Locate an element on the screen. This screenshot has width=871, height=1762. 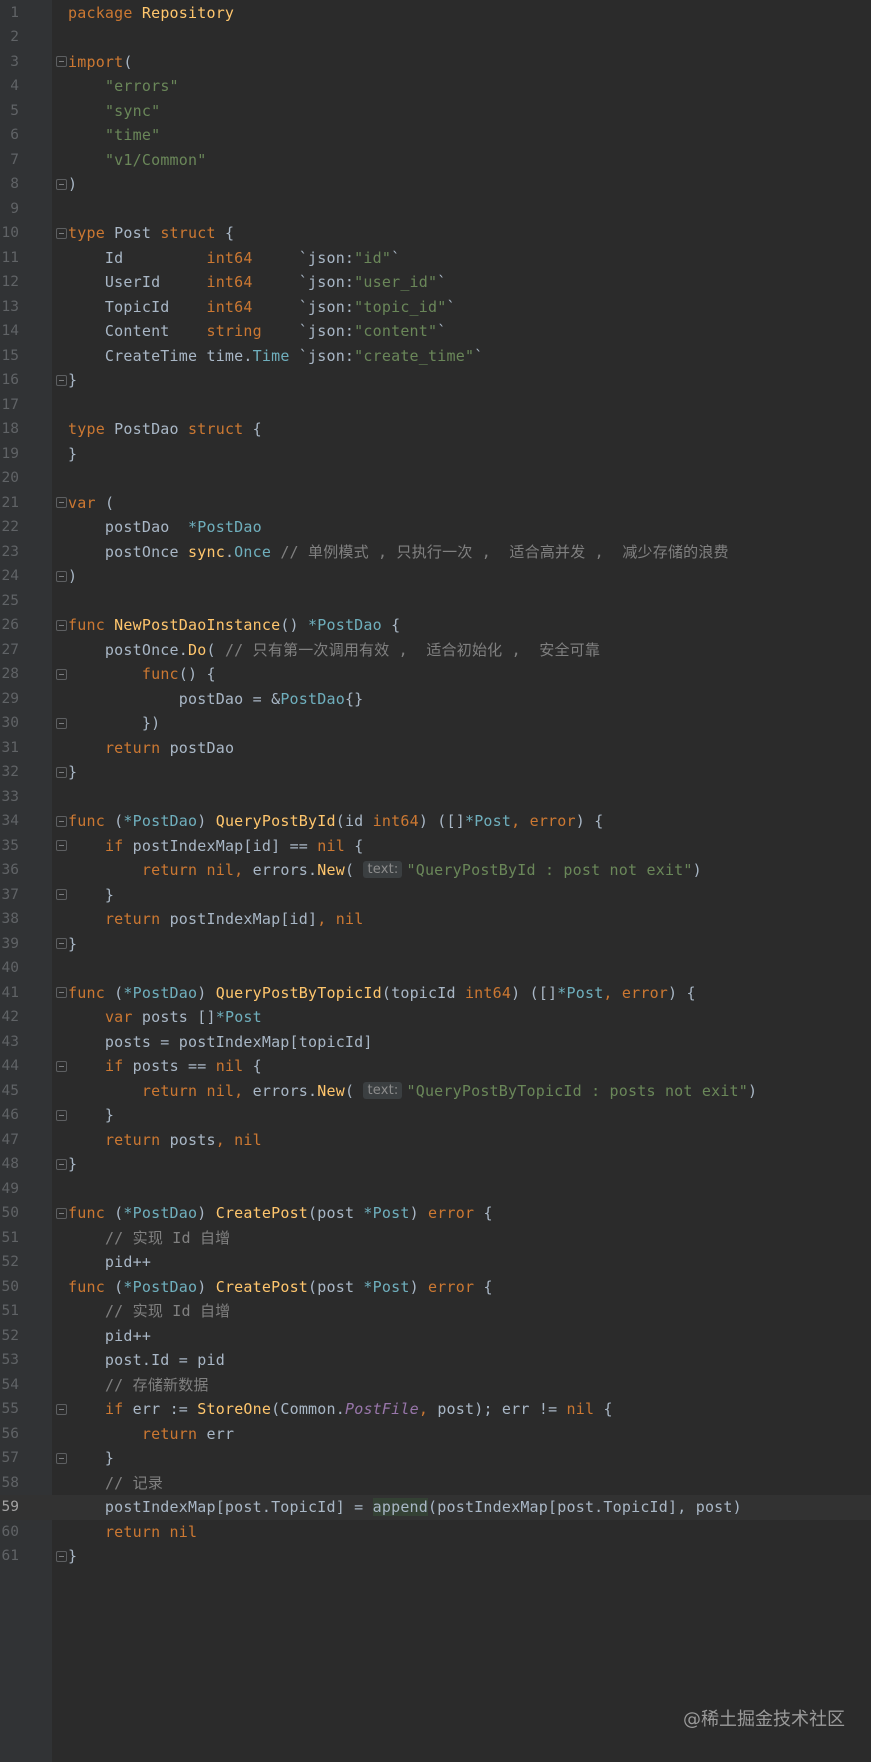
code-line: 46 } is located at coordinates (435, 1115).